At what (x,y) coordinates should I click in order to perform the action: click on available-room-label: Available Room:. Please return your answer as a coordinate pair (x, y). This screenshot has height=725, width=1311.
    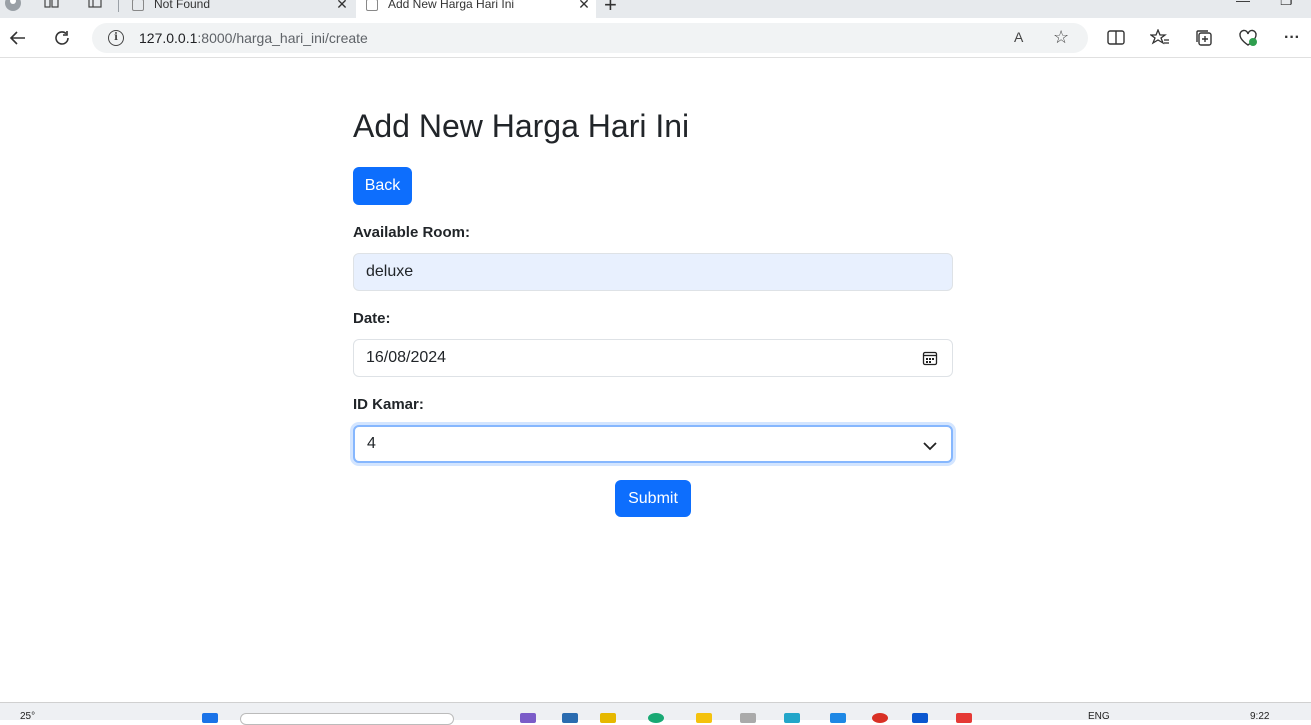
    Looking at the image, I should click on (411, 232).